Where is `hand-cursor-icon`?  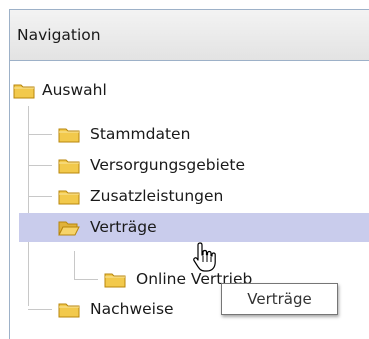
hand-cursor-icon is located at coordinates (206, 258).